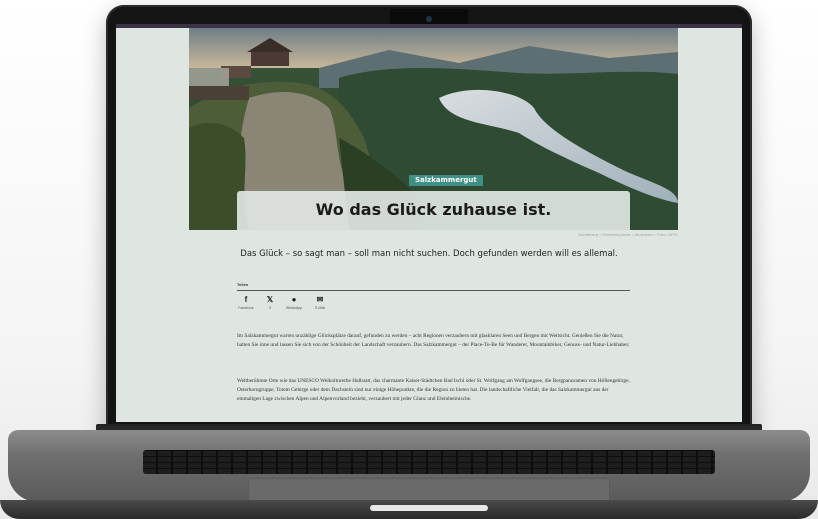 The height and width of the screenshot is (519, 818). What do you see at coordinates (246, 308) in the screenshot?
I see `share-facebook-label: Facebook` at bounding box center [246, 308].